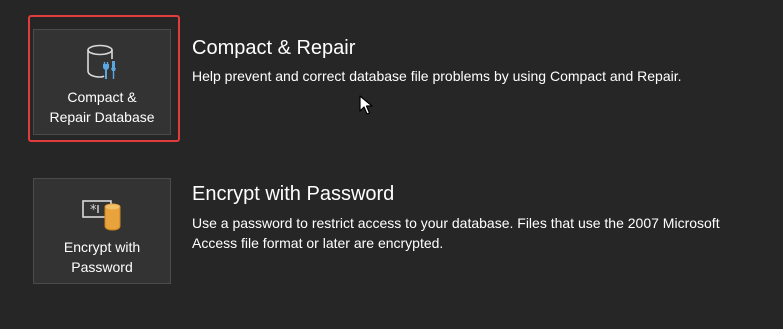  What do you see at coordinates (293, 194) in the screenshot?
I see `encrypt-password-title: Encrypt with Password` at bounding box center [293, 194].